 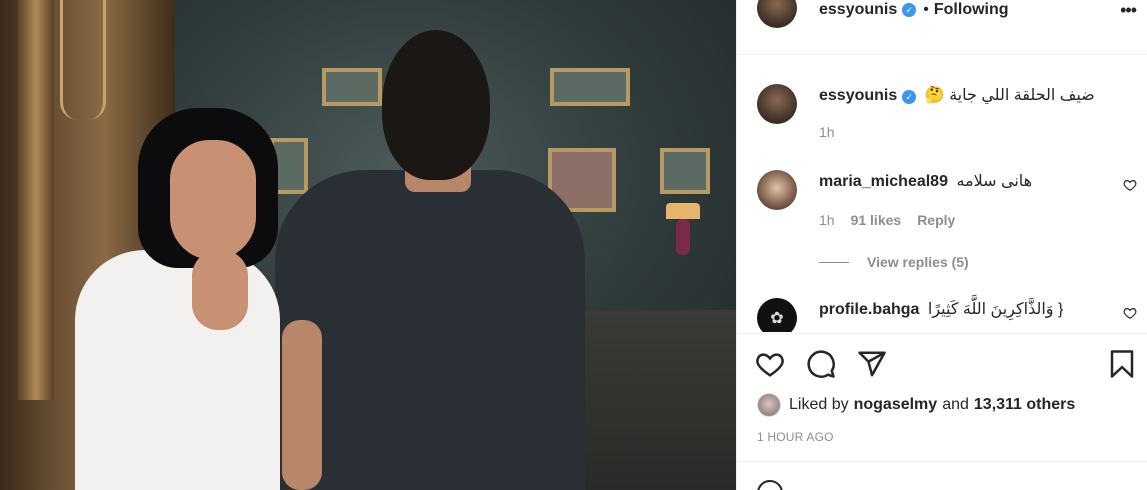 I want to click on caption-text-line: essyounis ✓ ضيف الحلقة اللي جاية 🤔, so click(x=961, y=96).